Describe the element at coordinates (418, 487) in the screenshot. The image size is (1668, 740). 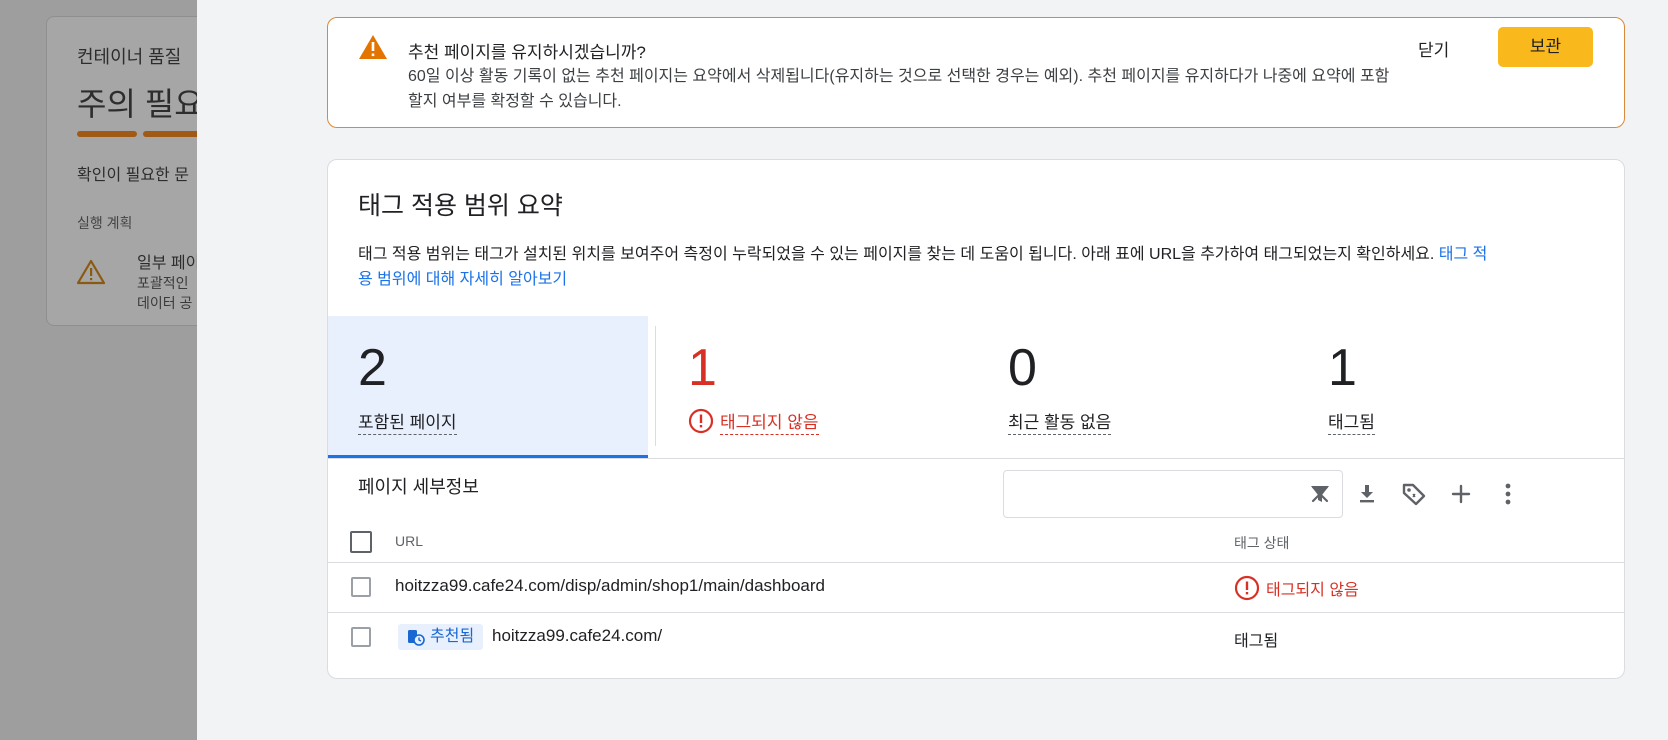
I see `page-details-title: 페이지 세부정보` at that location.